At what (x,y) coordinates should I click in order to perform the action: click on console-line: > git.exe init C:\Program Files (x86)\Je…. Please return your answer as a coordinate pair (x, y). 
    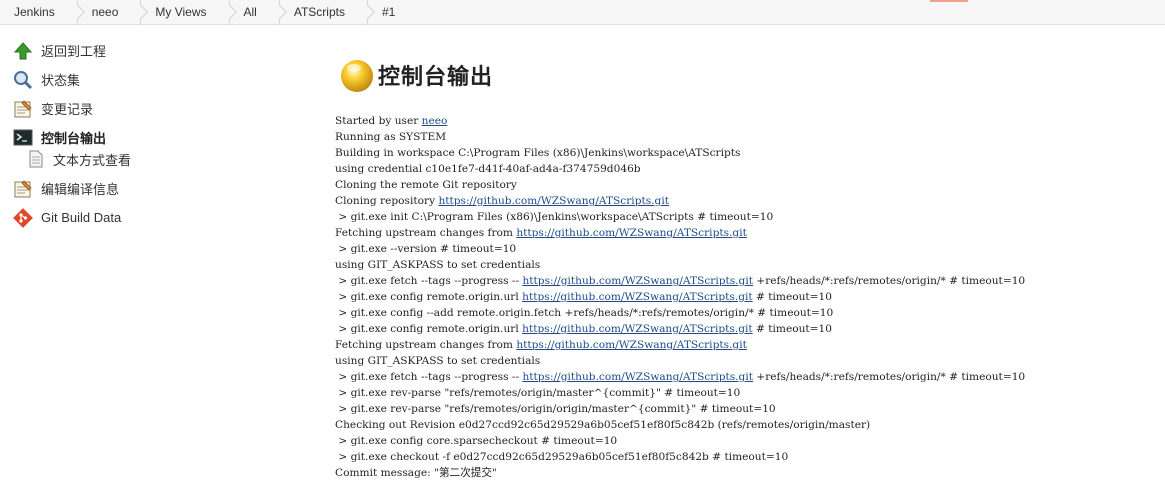
    Looking at the image, I should click on (745, 217).